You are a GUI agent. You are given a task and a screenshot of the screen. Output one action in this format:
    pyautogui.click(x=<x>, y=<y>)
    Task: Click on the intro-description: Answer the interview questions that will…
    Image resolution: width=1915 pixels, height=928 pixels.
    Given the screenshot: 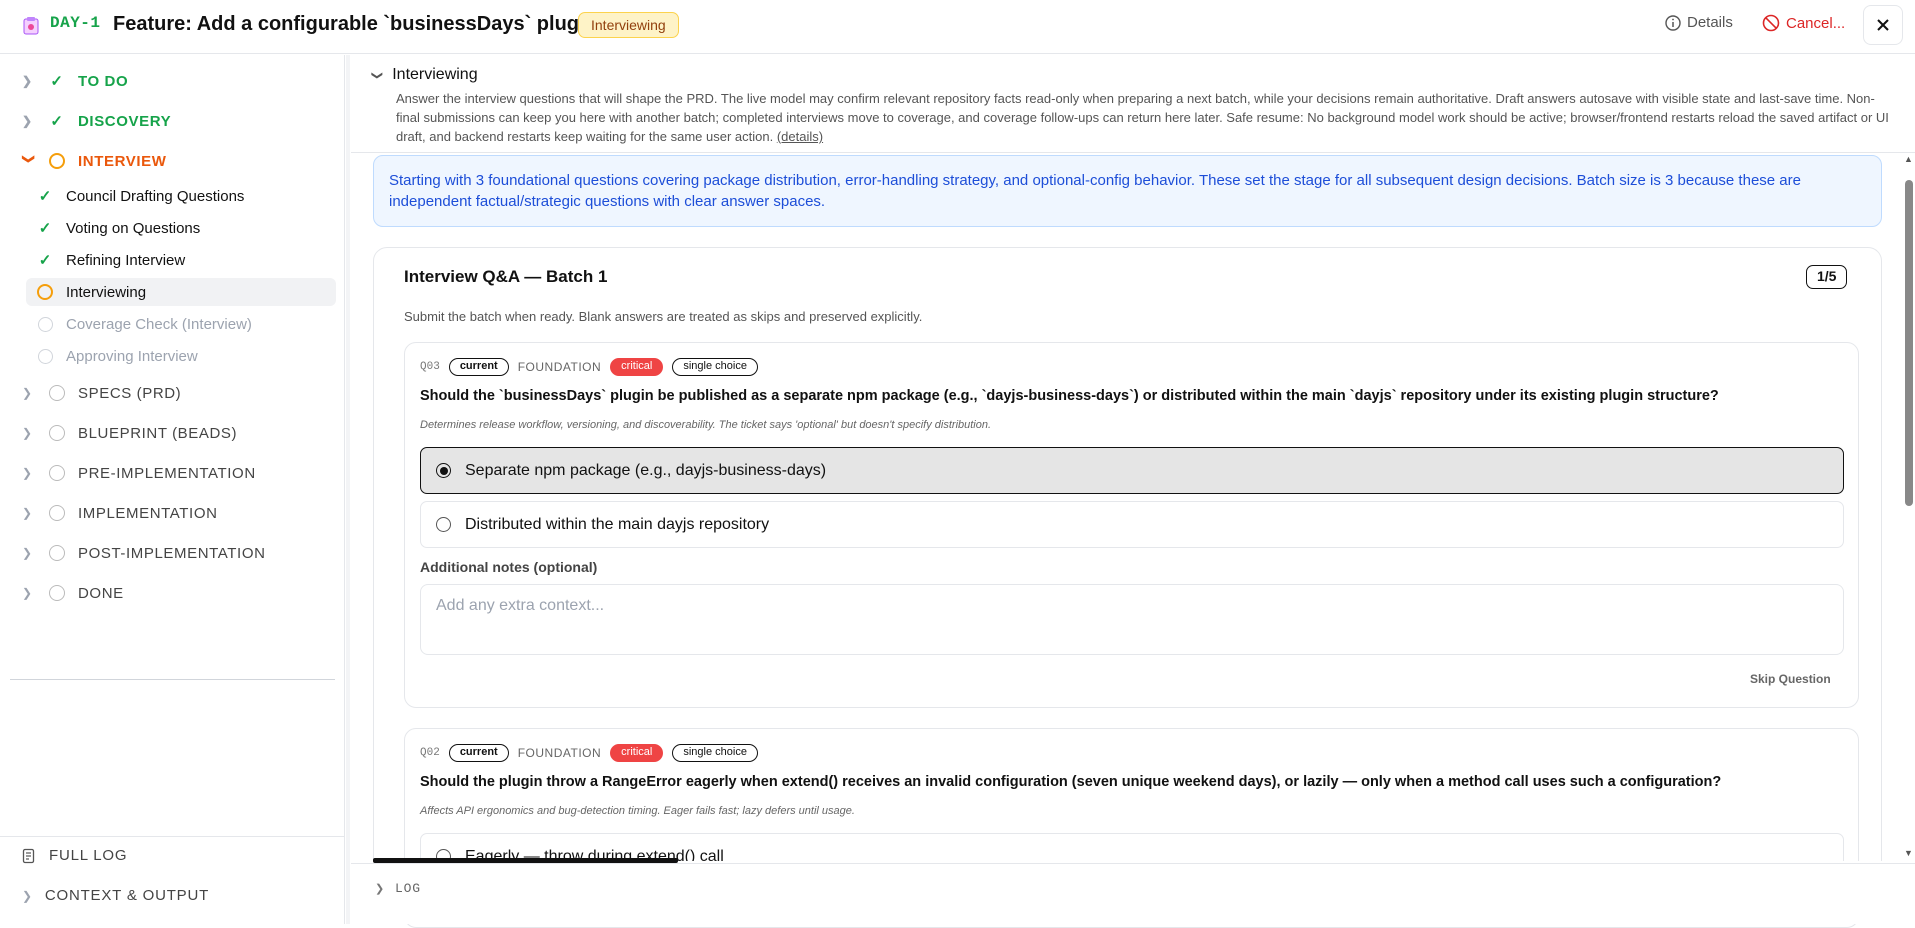 What is the action you would take?
    pyautogui.click(x=1142, y=117)
    